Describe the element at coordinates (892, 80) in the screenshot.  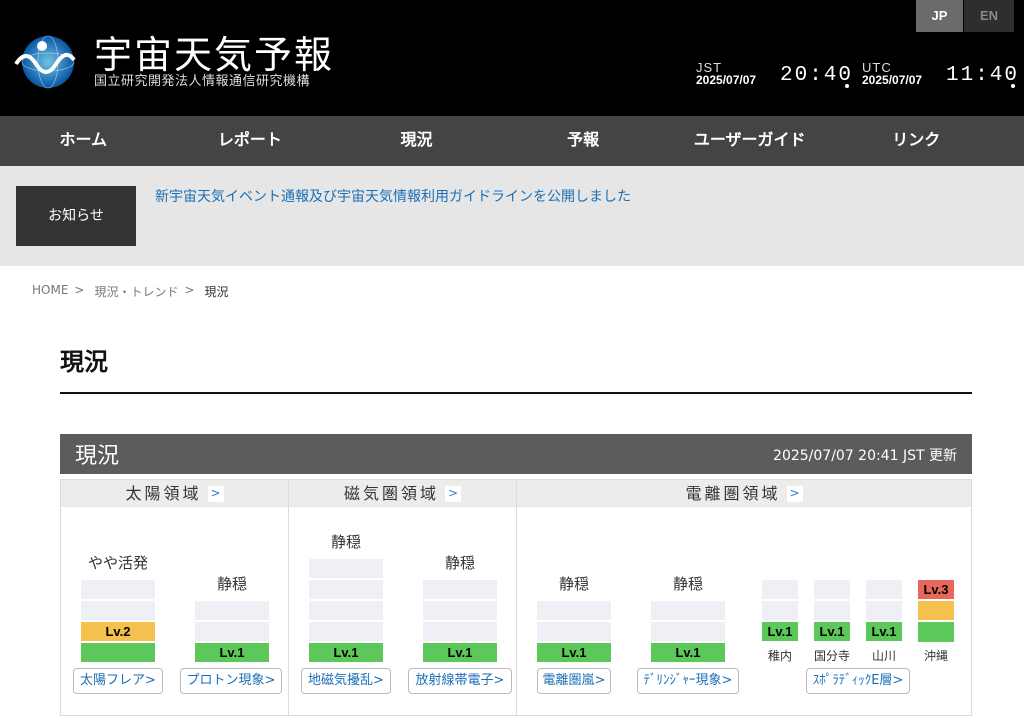
I see `utc-date: 2025/07/07` at that location.